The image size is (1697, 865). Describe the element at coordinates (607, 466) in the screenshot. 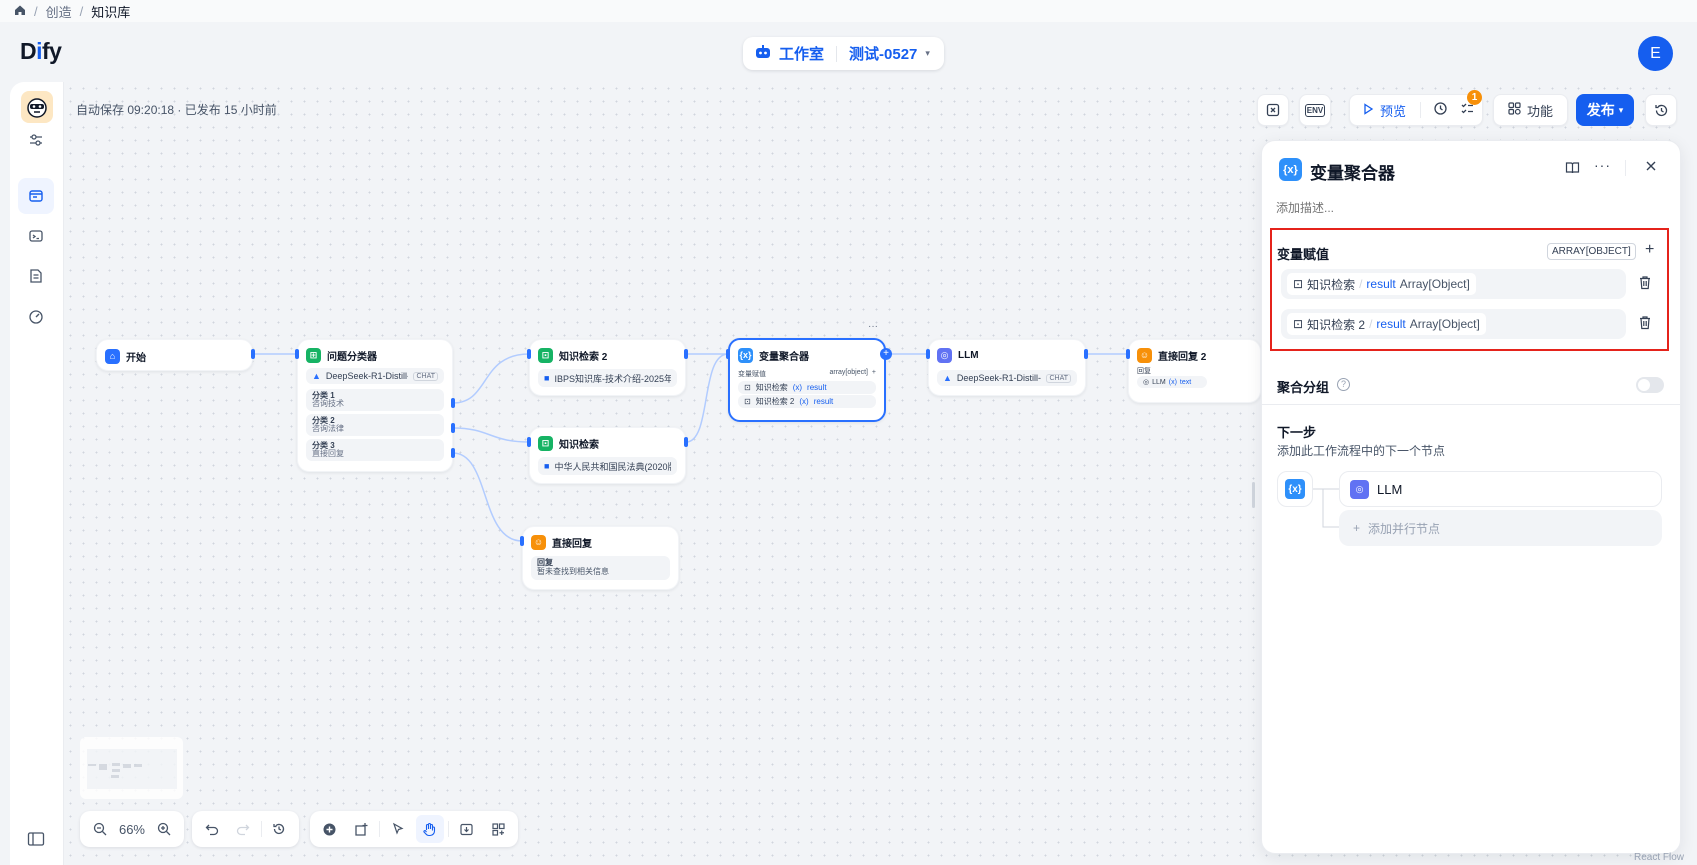

I see `dataset-item: ■ 中华人民共和国民法典(2020版)` at that location.